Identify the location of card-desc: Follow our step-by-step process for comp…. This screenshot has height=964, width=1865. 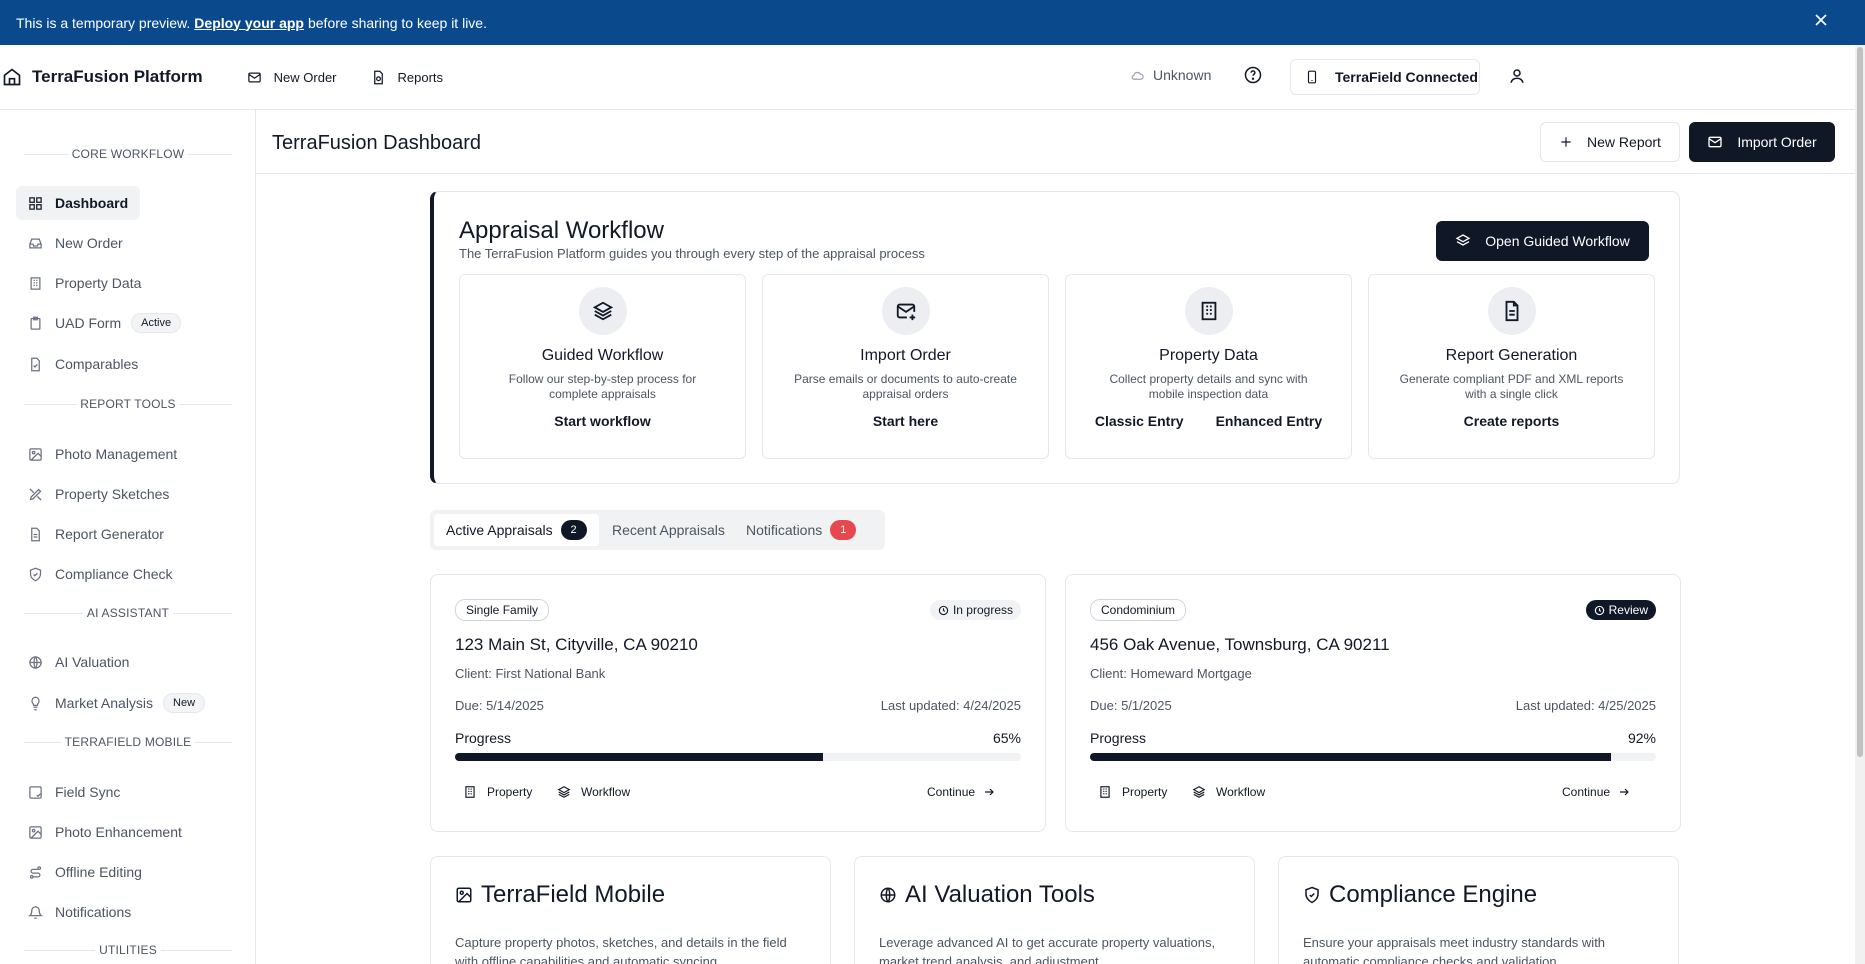
(602, 386).